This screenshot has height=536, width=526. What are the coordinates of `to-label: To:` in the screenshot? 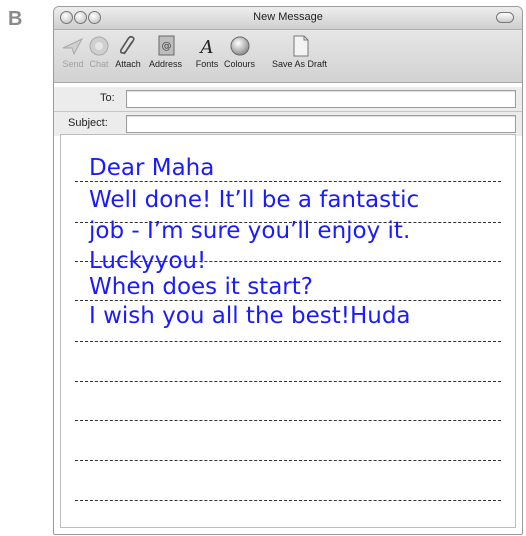 It's located at (107, 98).